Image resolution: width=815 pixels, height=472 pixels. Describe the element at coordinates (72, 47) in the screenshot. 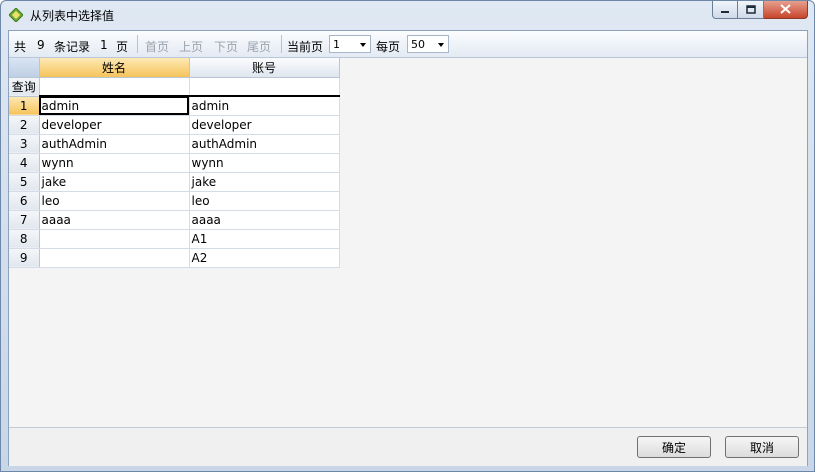

I see `records-label: 条记录` at that location.